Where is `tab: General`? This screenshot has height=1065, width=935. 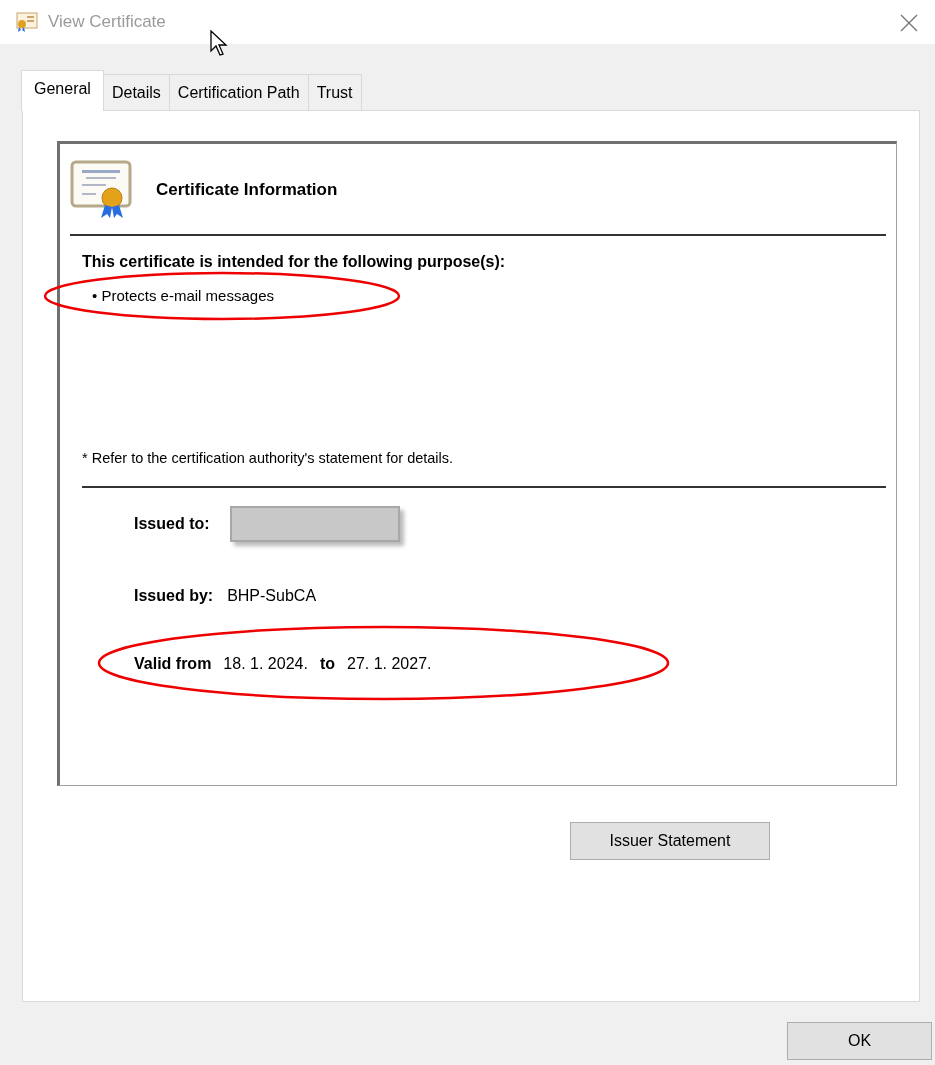 tab: General is located at coordinates (62, 90).